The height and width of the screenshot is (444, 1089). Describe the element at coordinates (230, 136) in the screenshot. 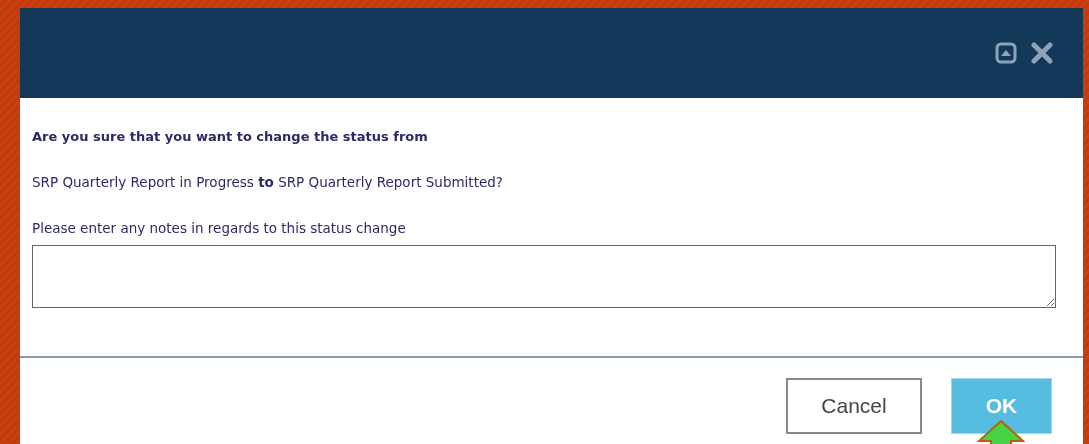

I see `confirmation-question: Are you sure that you want to change the status from` at that location.